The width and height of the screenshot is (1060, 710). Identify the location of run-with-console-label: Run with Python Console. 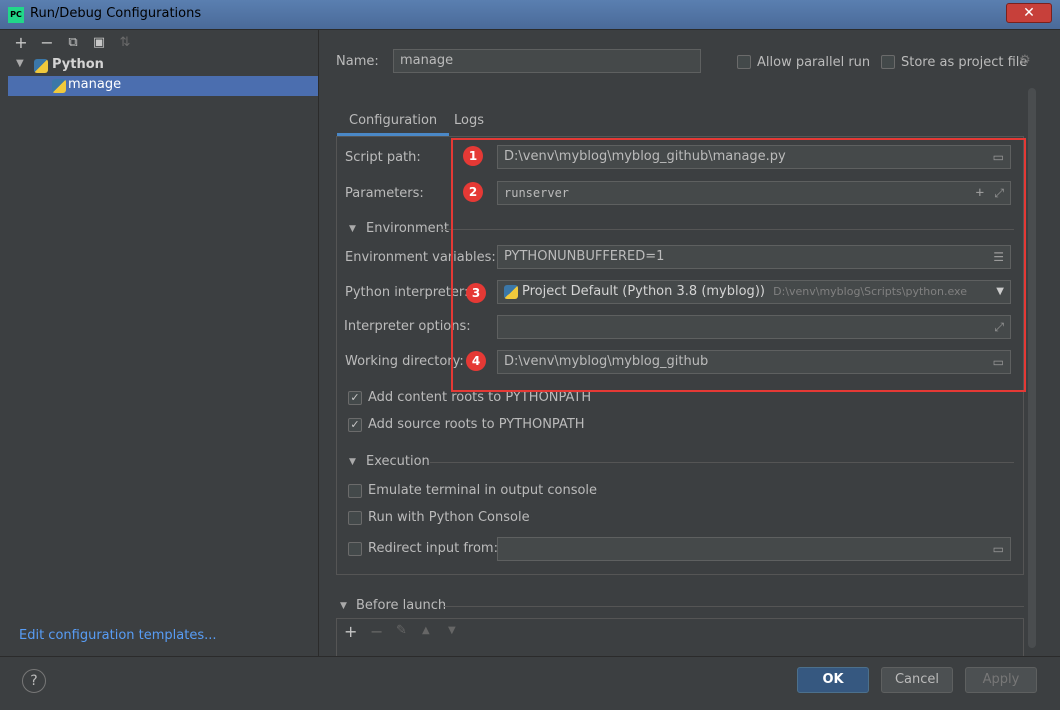
(449, 517).